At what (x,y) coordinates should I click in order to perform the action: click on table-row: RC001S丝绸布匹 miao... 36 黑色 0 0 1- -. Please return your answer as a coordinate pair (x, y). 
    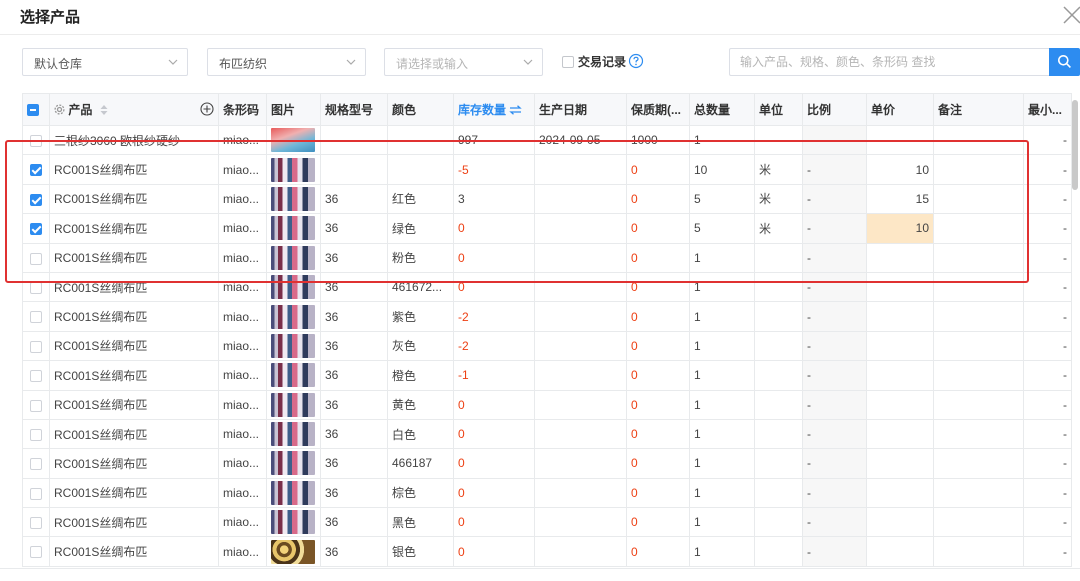
    Looking at the image, I should click on (547, 522).